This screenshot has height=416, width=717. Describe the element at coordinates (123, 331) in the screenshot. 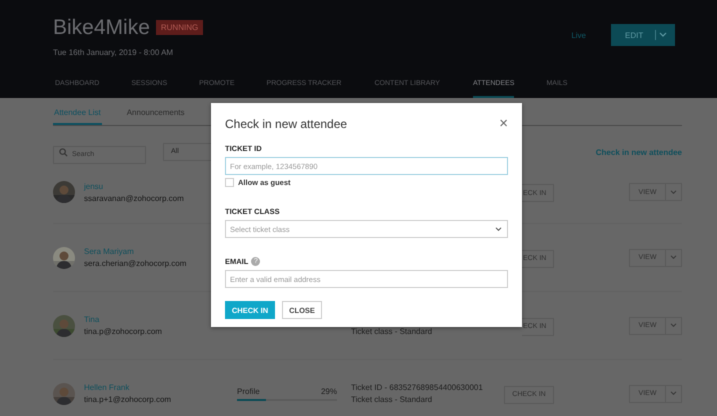

I see `attendee-email: tina.p@zohocorp.com` at that location.